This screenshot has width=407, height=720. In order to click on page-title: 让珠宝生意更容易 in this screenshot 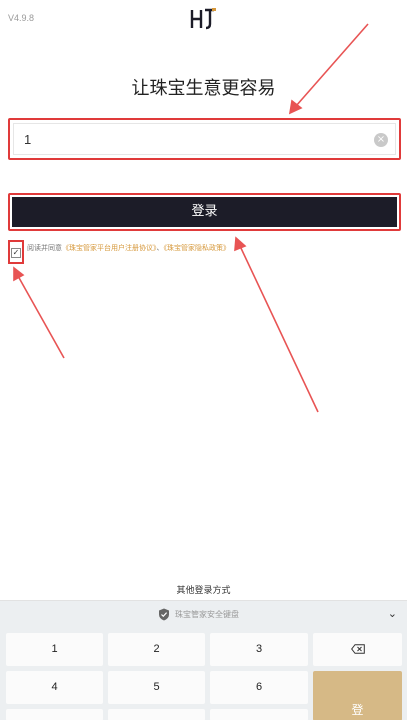, I will do `click(203, 88)`.